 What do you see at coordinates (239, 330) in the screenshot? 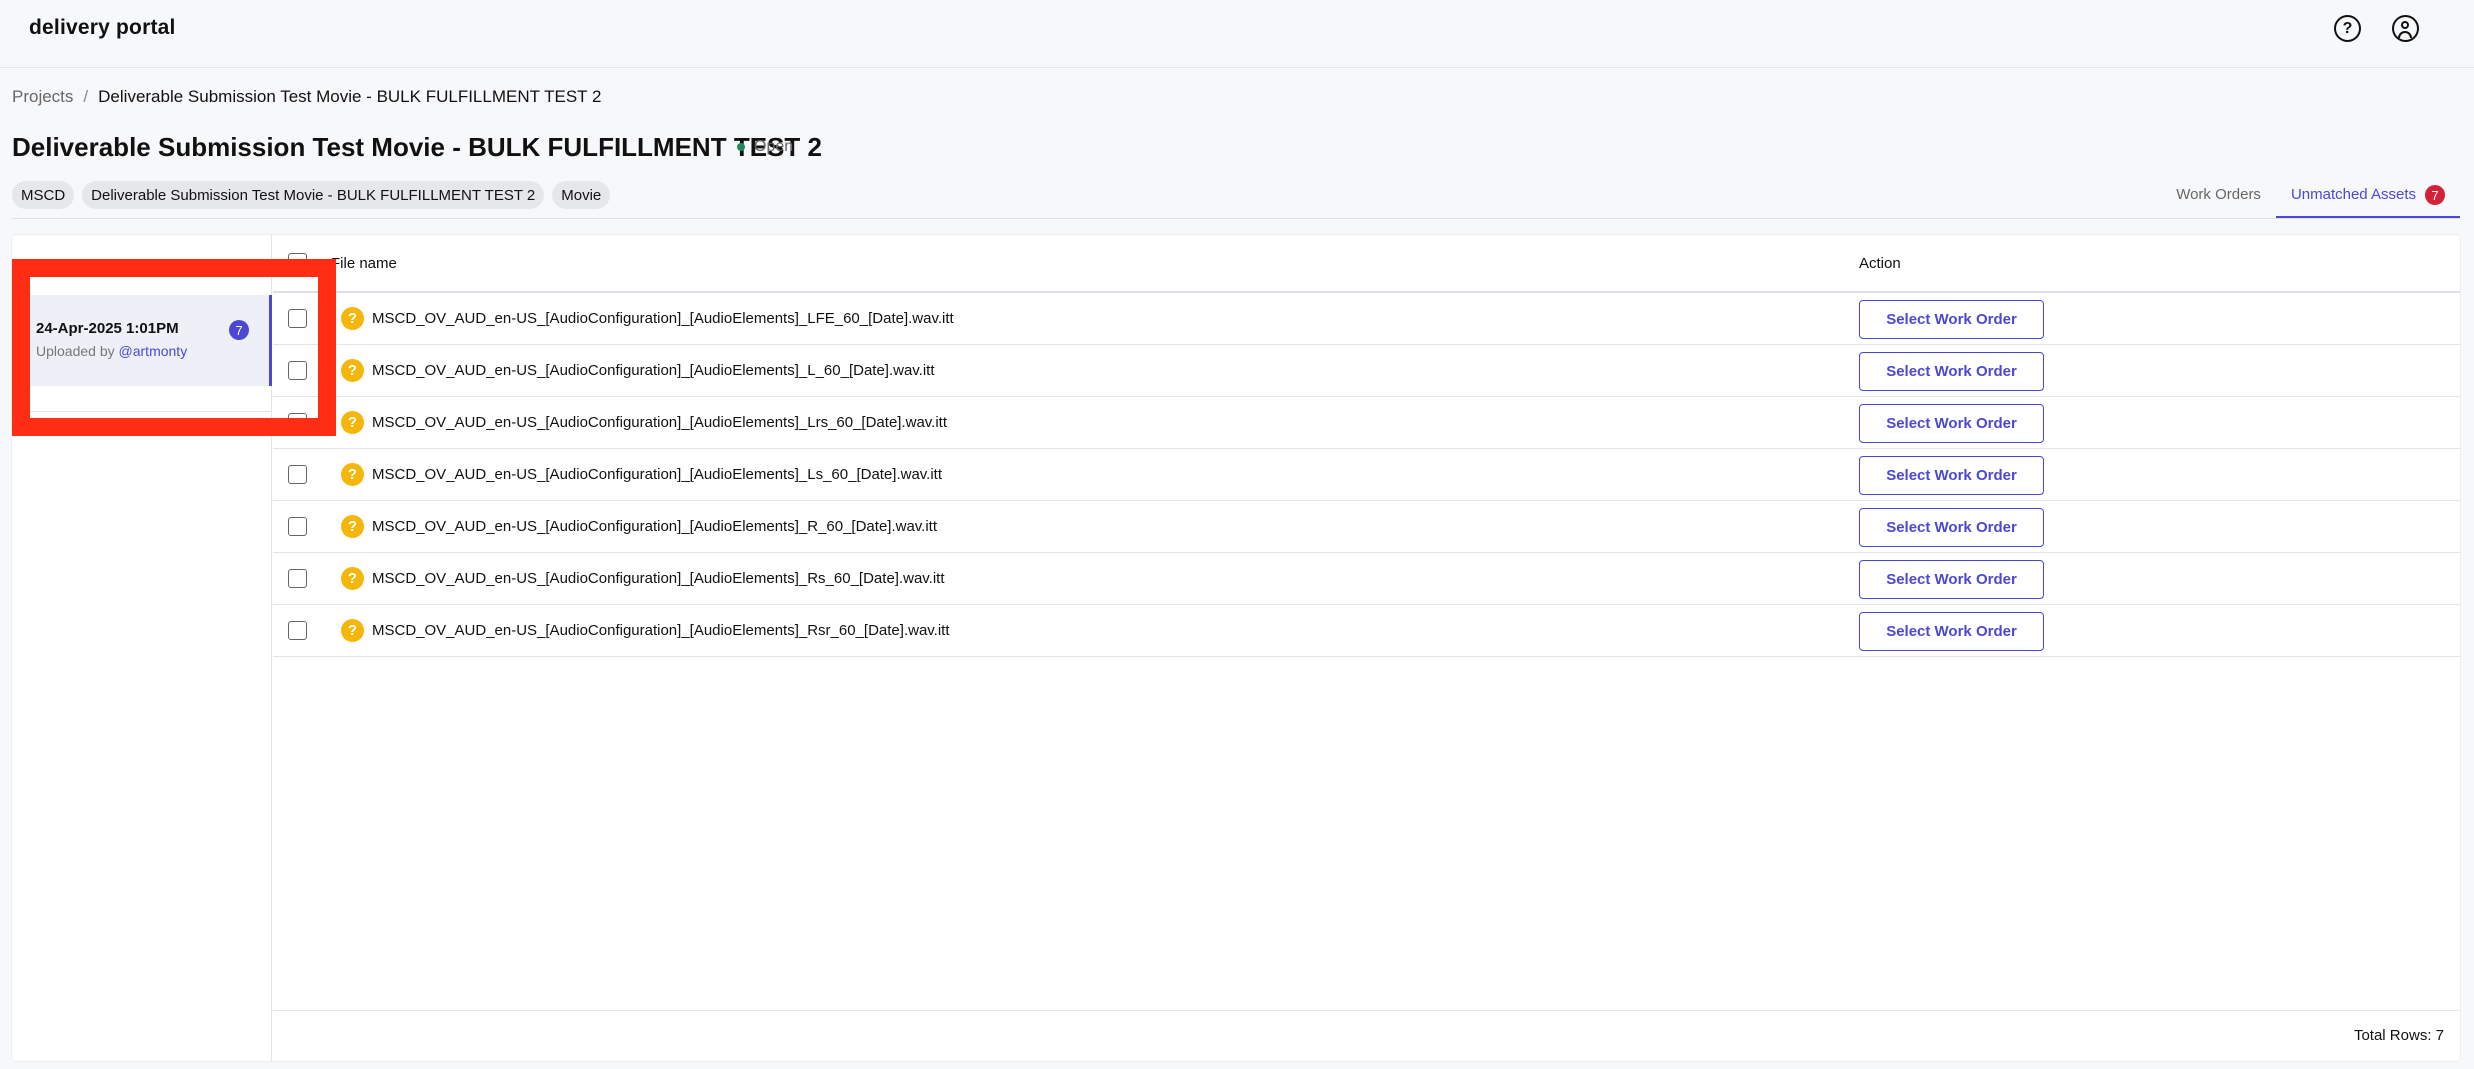
I see `upload-count-badge: 7` at bounding box center [239, 330].